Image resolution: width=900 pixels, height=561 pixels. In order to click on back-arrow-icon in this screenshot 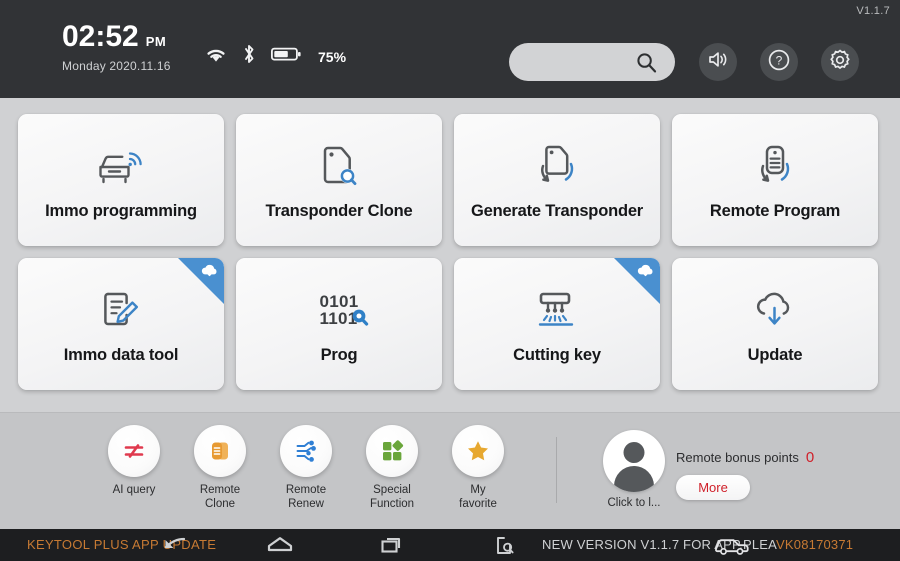, I will do `click(175, 547)`.